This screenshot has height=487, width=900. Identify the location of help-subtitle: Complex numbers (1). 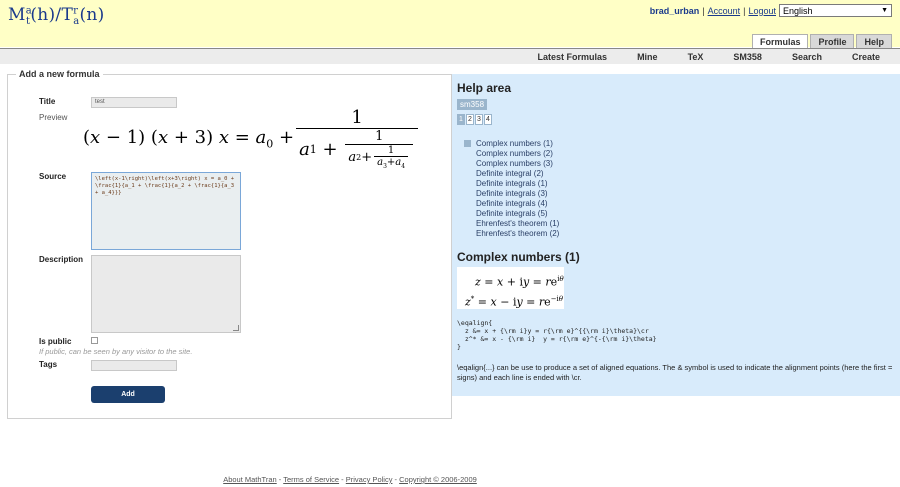
(518, 257).